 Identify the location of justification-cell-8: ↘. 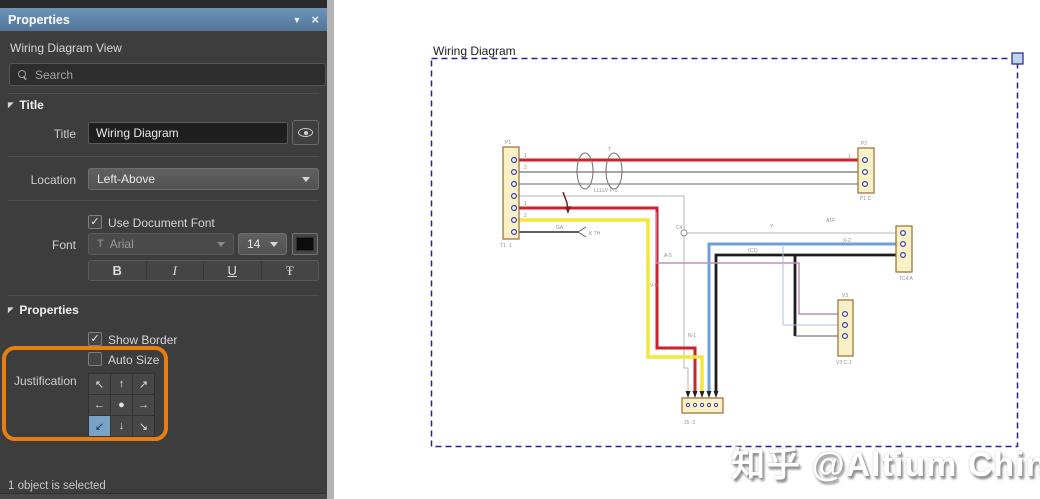
(143, 426).